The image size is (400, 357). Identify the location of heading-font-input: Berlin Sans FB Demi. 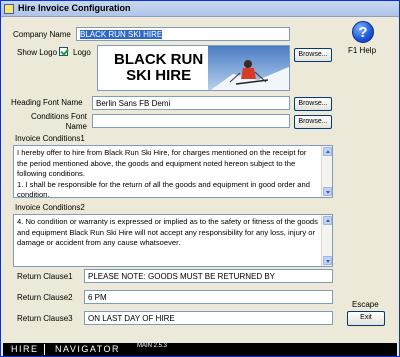
(191, 103).